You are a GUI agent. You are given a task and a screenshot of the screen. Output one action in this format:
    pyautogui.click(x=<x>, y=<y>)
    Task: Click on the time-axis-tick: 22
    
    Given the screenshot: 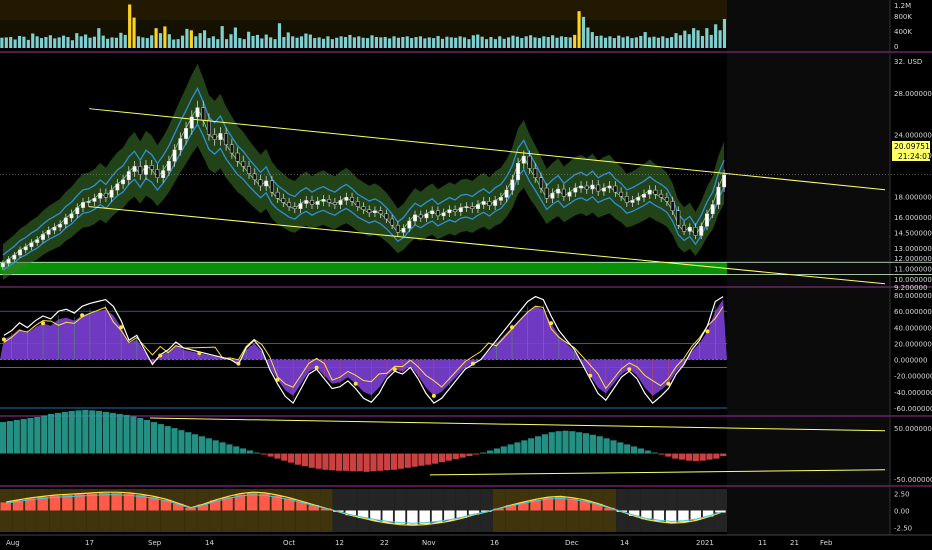 What is the action you would take?
    pyautogui.click(x=384, y=543)
    